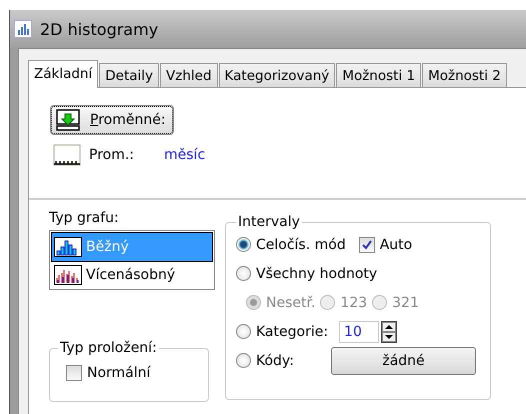 This screenshot has width=526, height=414. I want to click on list-item: Vícenásobný, so click(132, 275).